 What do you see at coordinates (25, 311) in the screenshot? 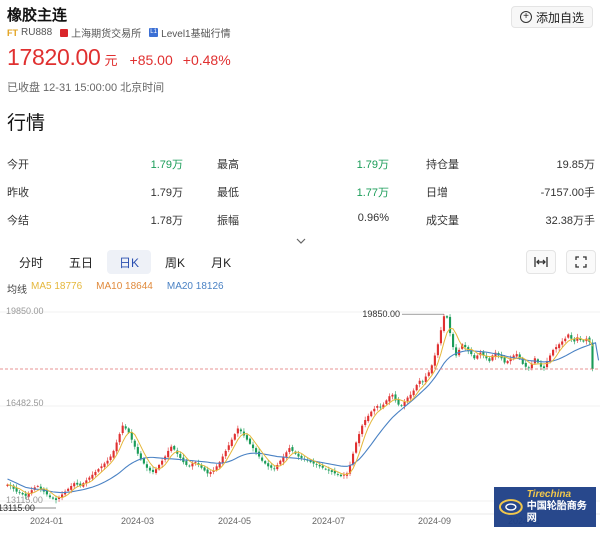
I see `y-tick-label: 19850.00` at bounding box center [25, 311].